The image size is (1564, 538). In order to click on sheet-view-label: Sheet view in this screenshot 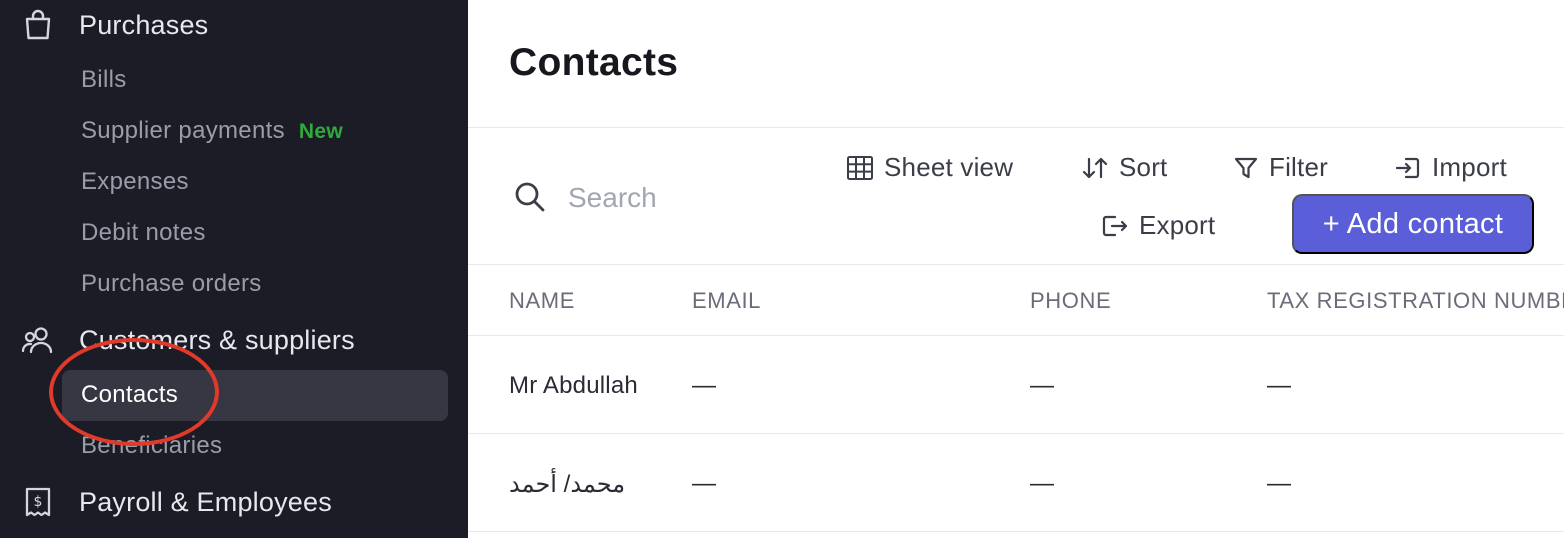, I will do `click(949, 167)`.